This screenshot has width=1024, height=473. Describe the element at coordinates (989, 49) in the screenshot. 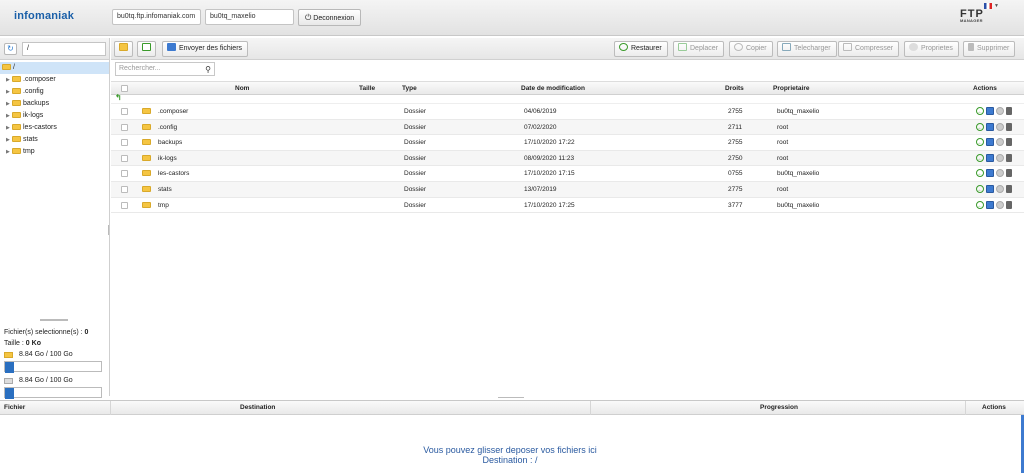

I see `delete-button: Supprimer` at that location.